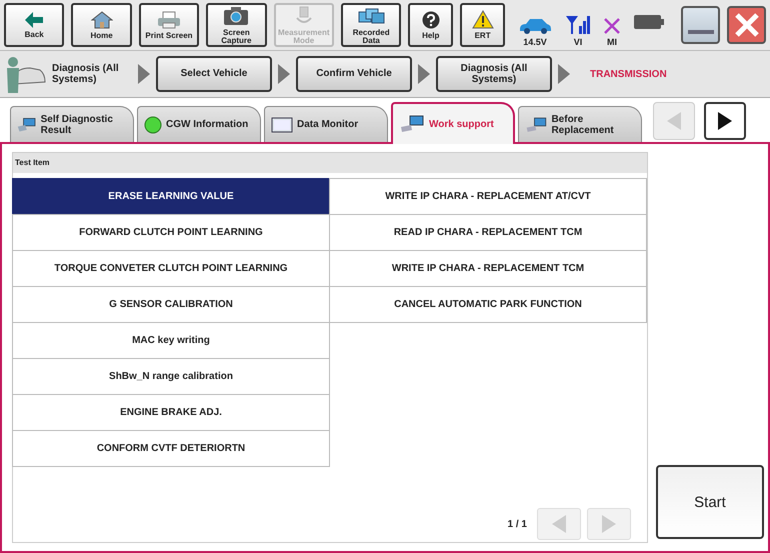  Describe the element at coordinates (701, 32) in the screenshot. I see `minimize-icon` at that location.